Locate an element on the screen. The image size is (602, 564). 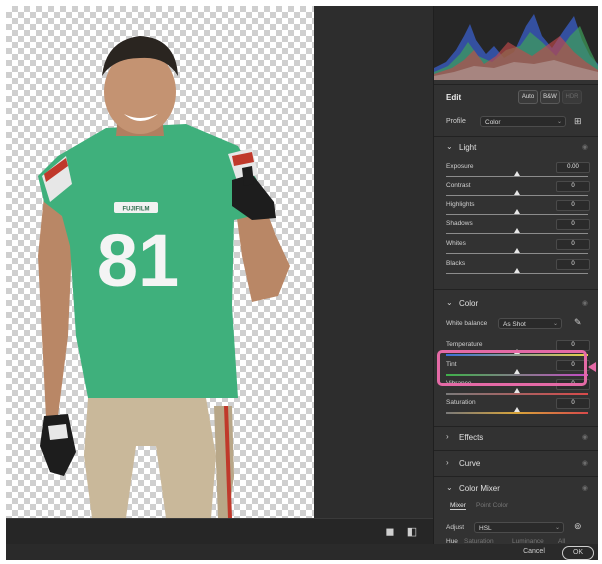
white-balance-select: As Shot ⌄ is located at coordinates (530, 323).